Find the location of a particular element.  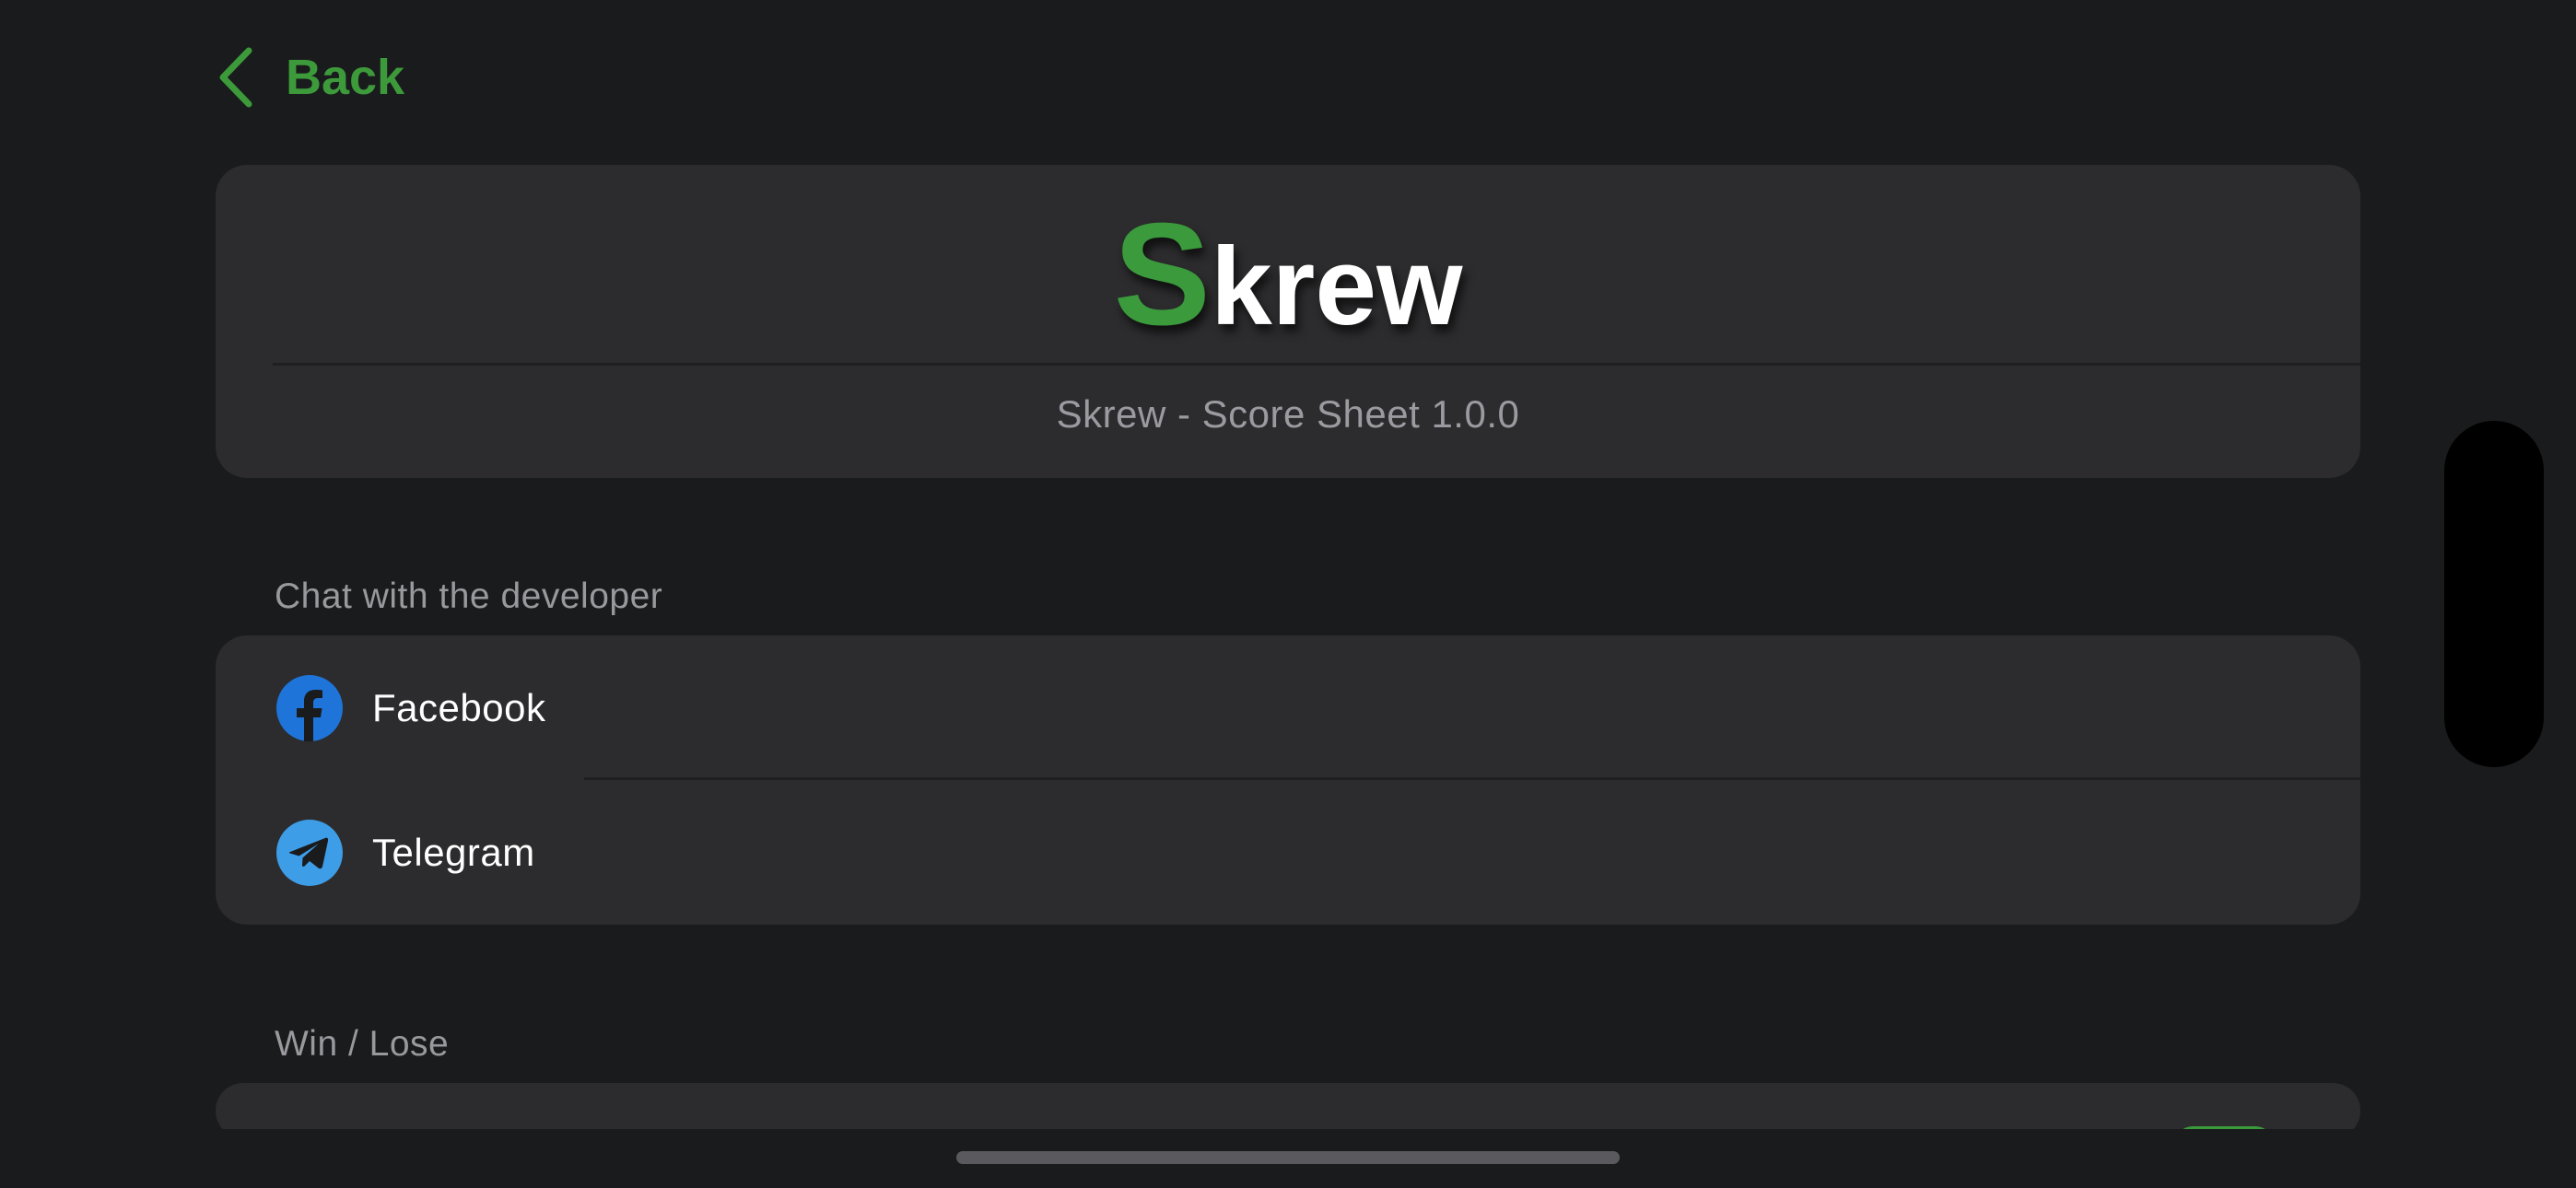

back-button: Back is located at coordinates (310, 77).